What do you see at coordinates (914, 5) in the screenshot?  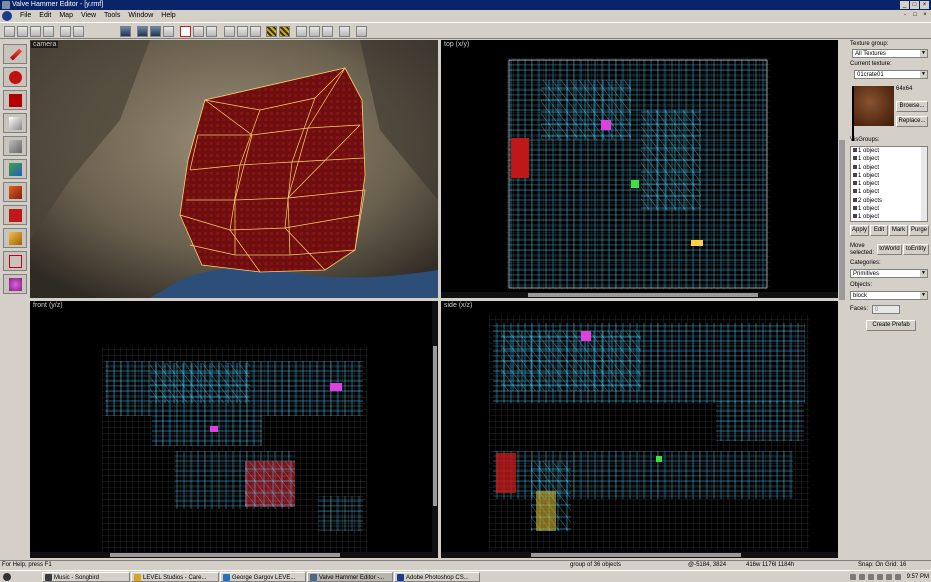 I see `maximize-button: □` at bounding box center [914, 5].